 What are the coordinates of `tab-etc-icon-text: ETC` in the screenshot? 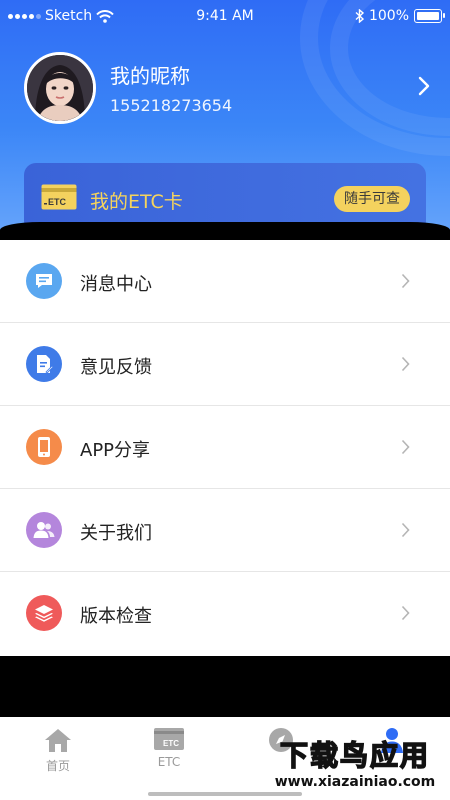 It's located at (171, 743).